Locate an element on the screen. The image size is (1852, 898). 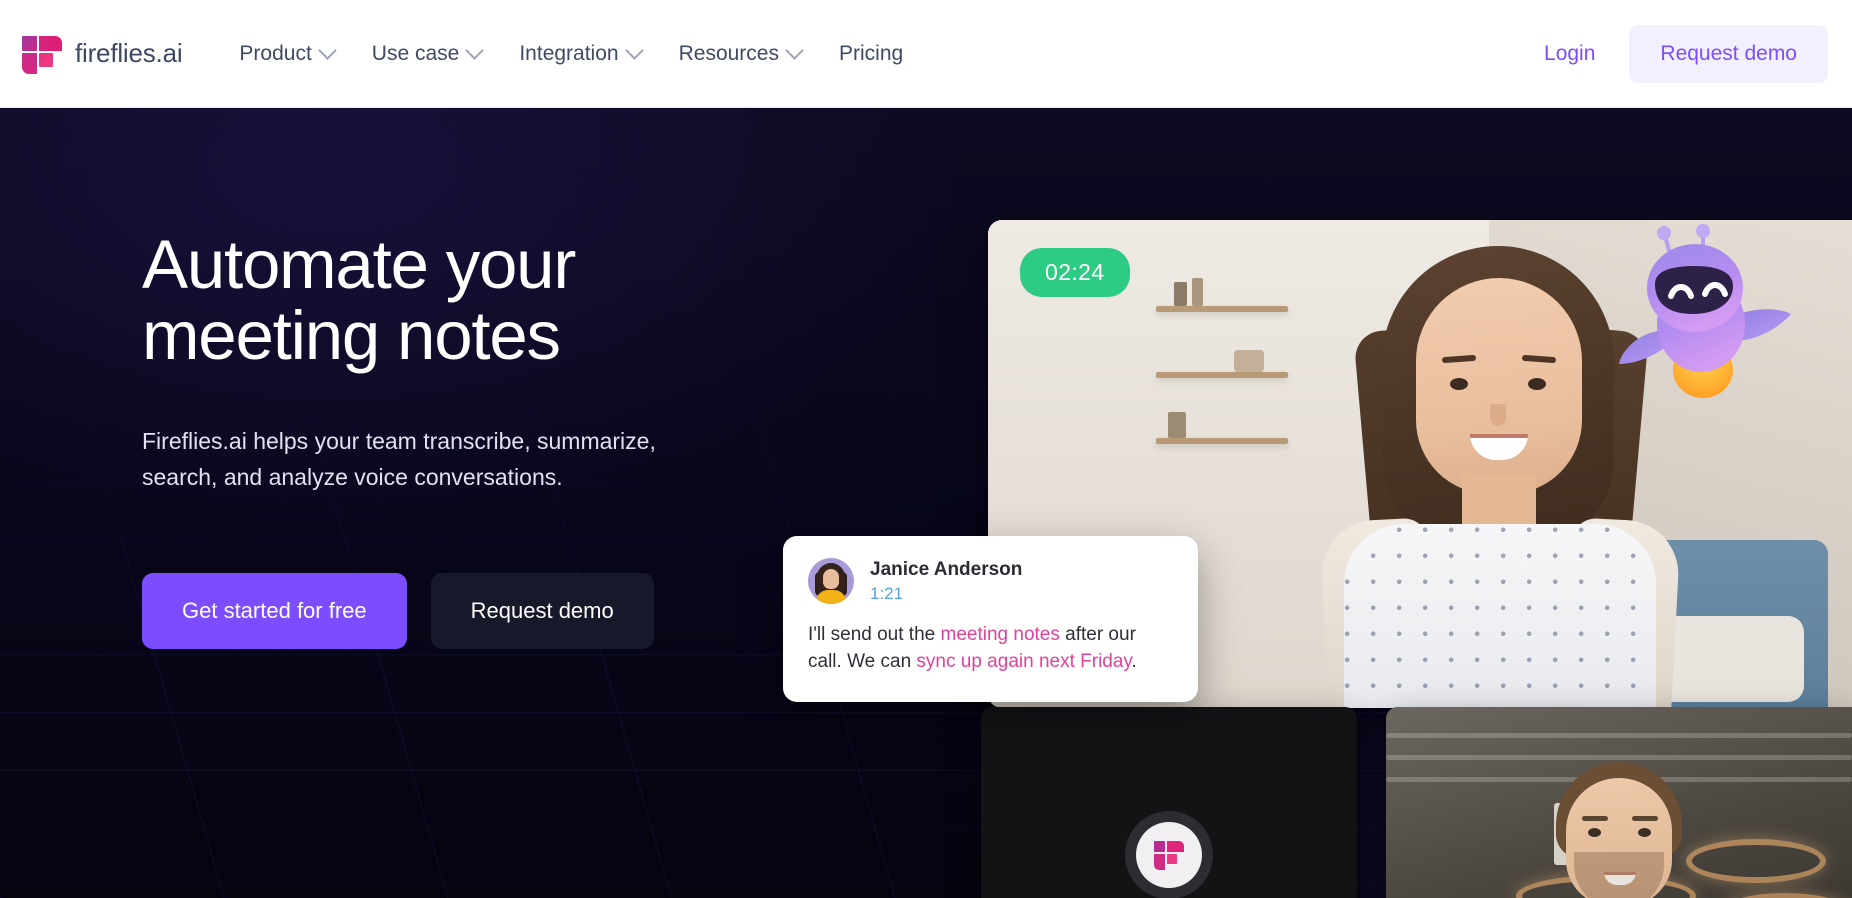
nav-item-integration: Integration is located at coordinates (581, 54).